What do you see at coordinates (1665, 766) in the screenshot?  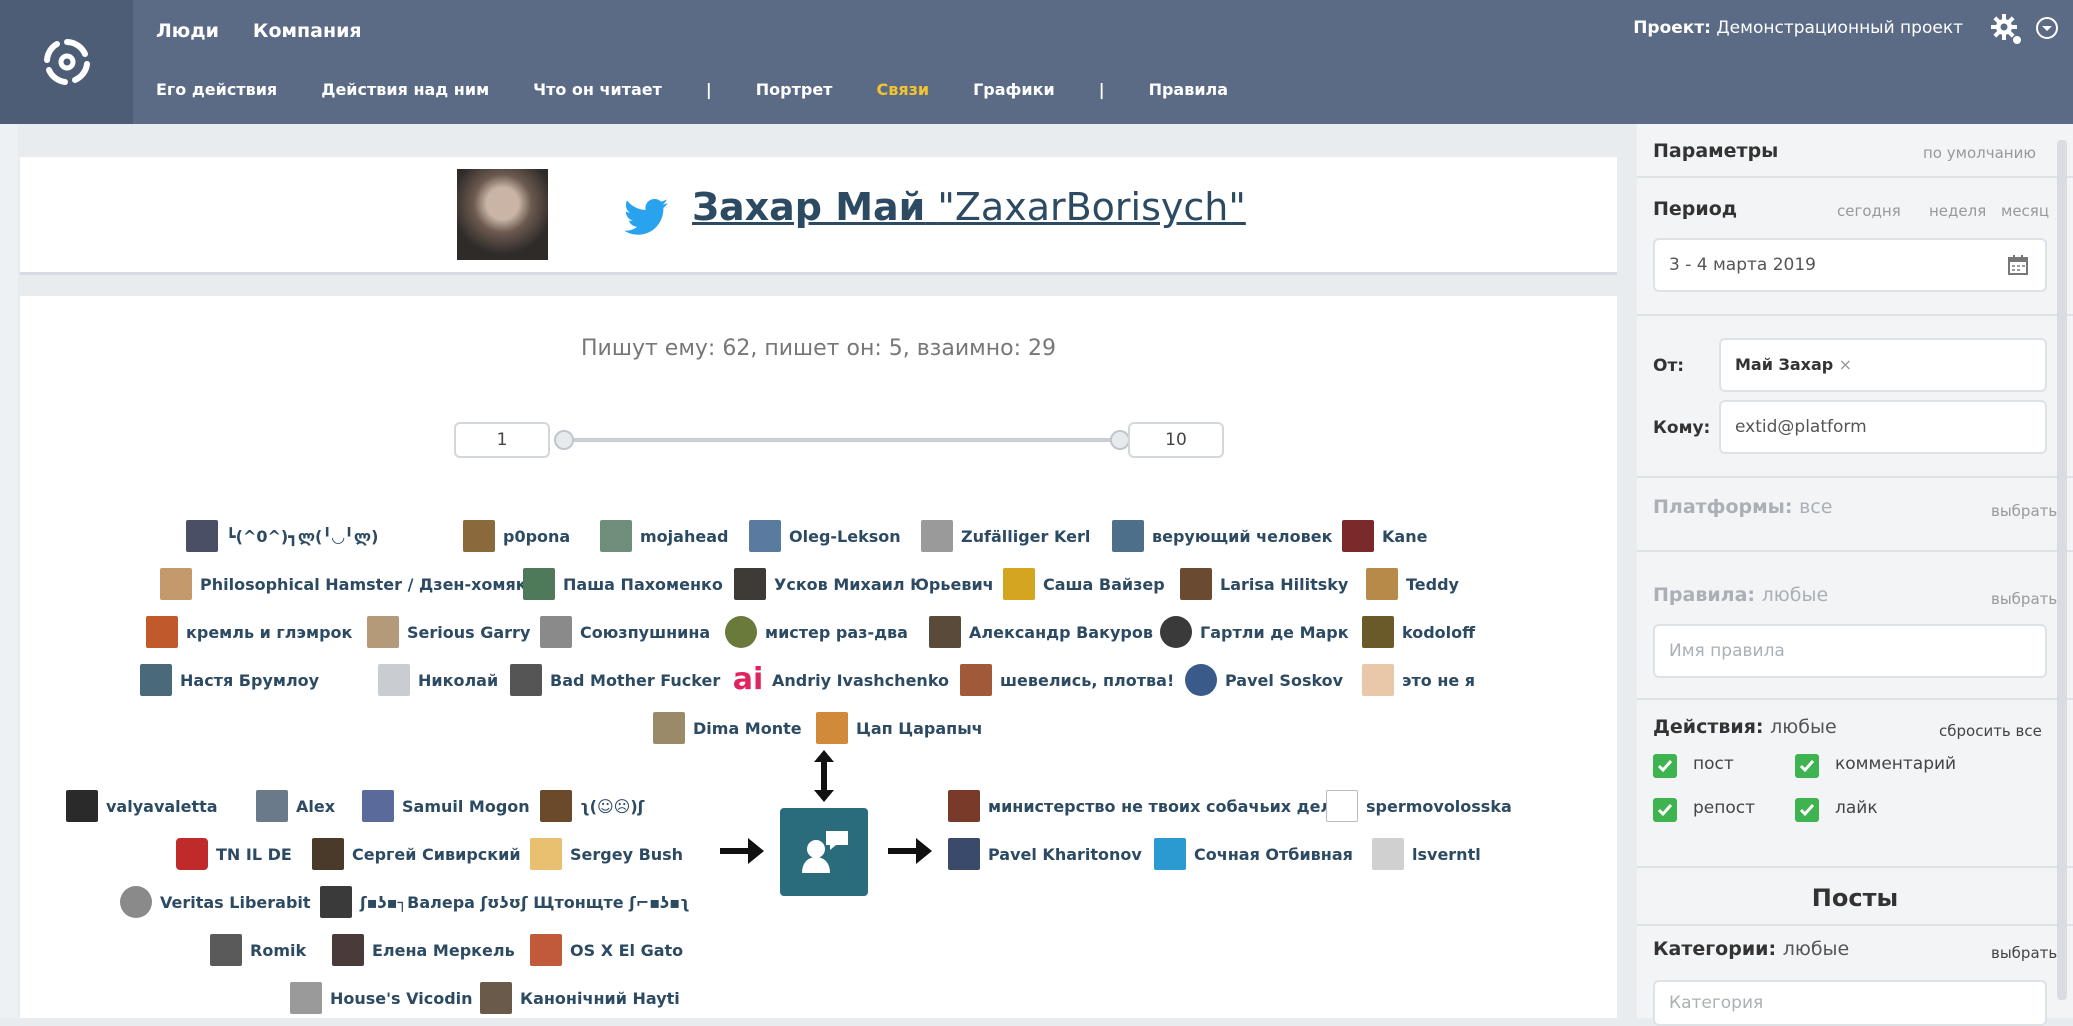 I see `checkbox-post` at bounding box center [1665, 766].